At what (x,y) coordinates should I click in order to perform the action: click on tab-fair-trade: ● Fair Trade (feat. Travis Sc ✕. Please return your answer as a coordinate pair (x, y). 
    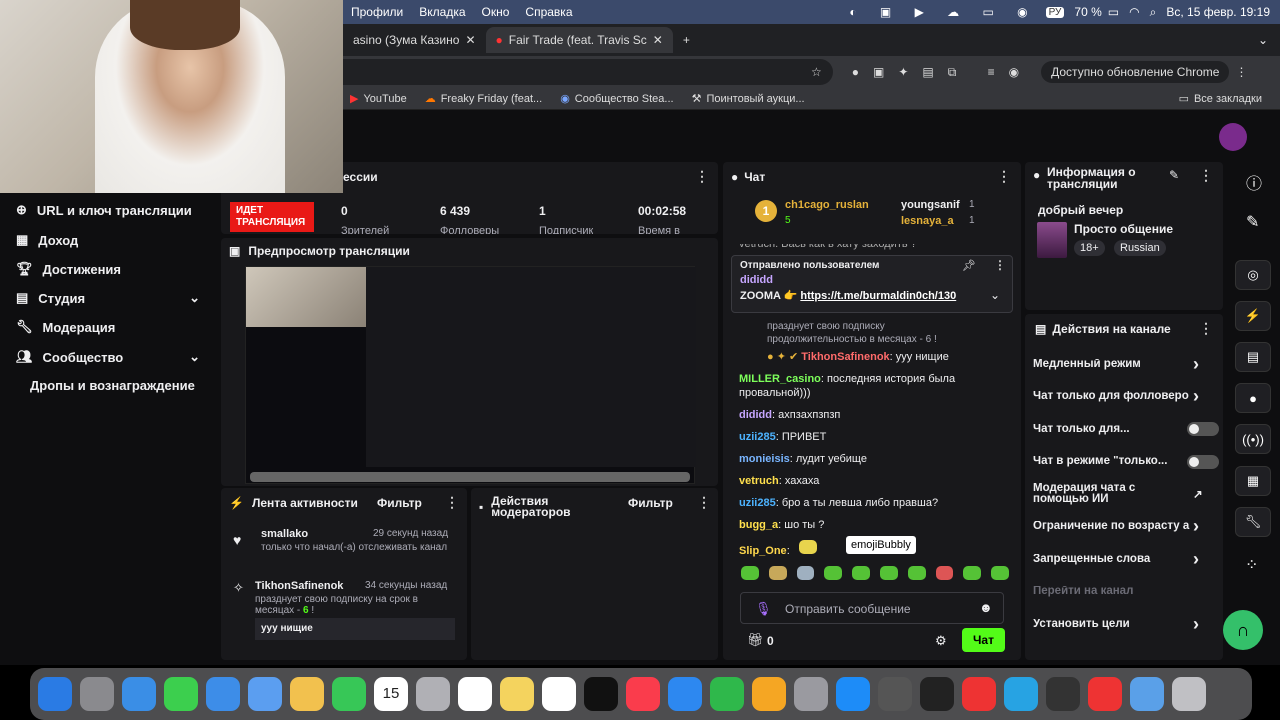
    Looking at the image, I should click on (579, 40).